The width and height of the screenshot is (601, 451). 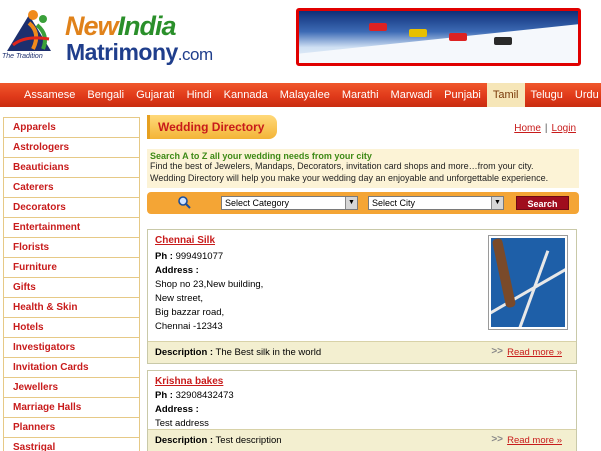 What do you see at coordinates (504, 273) in the screenshot?
I see `photo-figure` at bounding box center [504, 273].